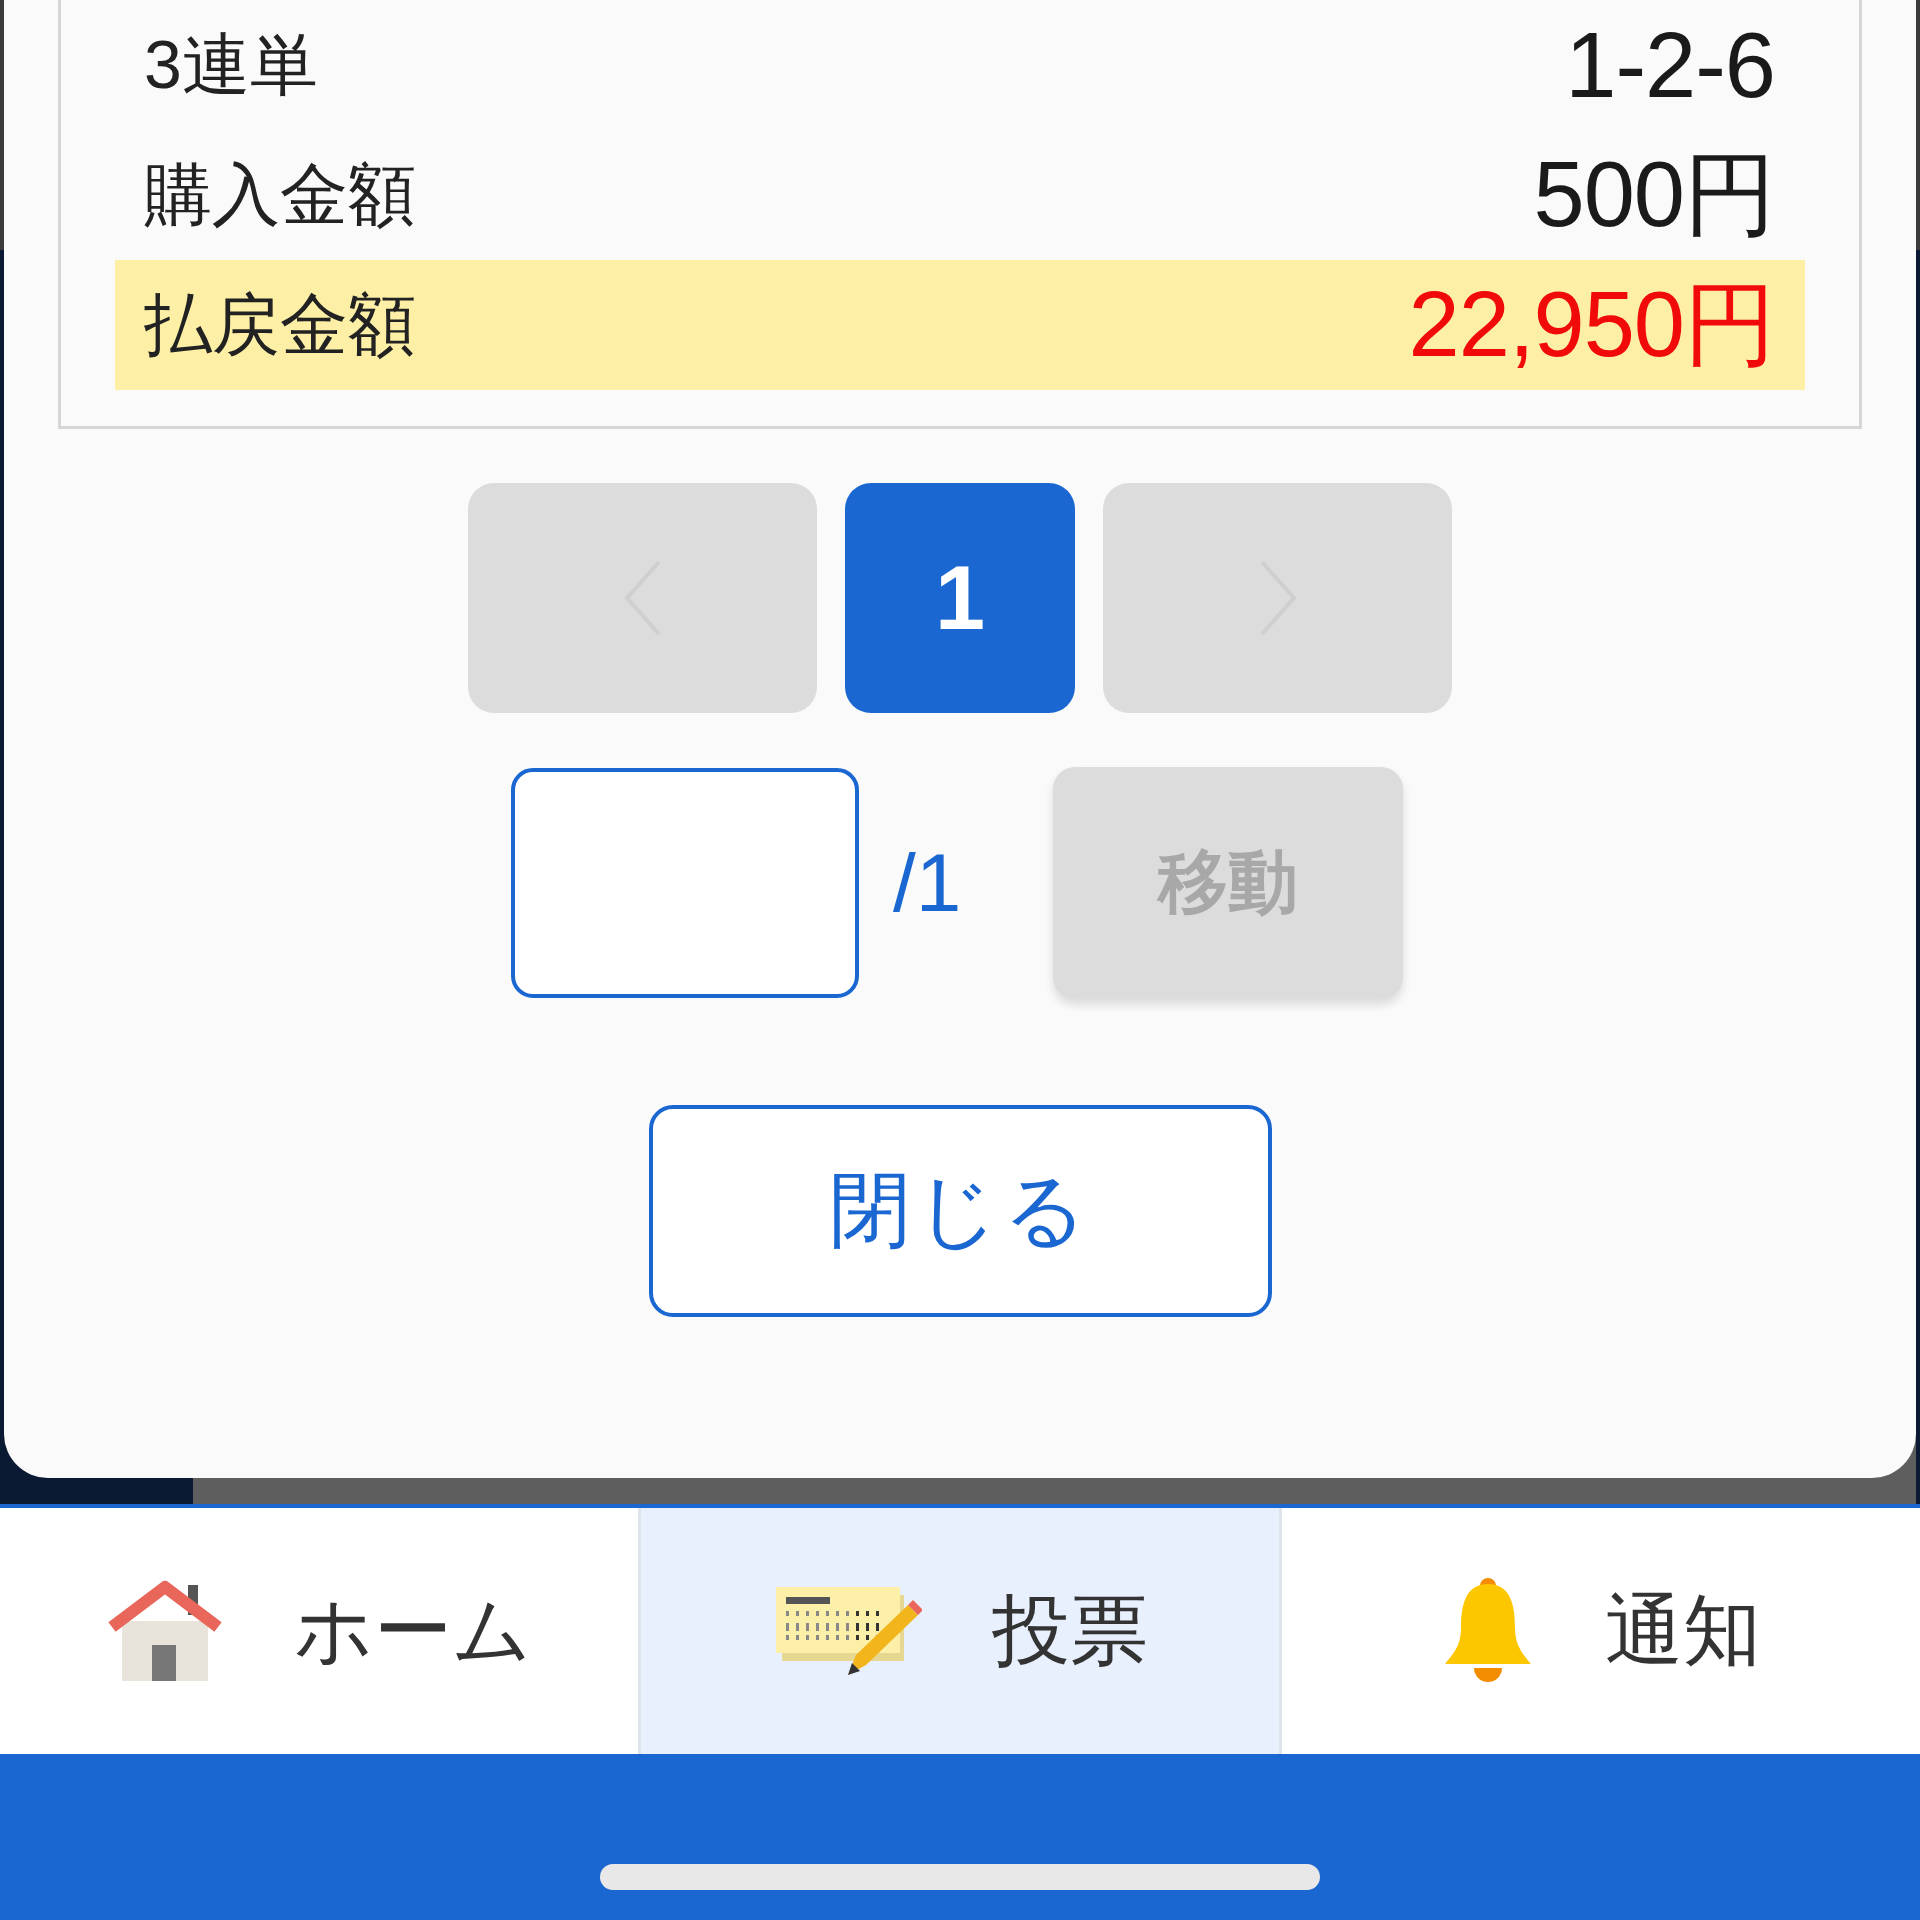 The image size is (1920, 1920). What do you see at coordinates (165, 1631) in the screenshot?
I see `house-icon` at bounding box center [165, 1631].